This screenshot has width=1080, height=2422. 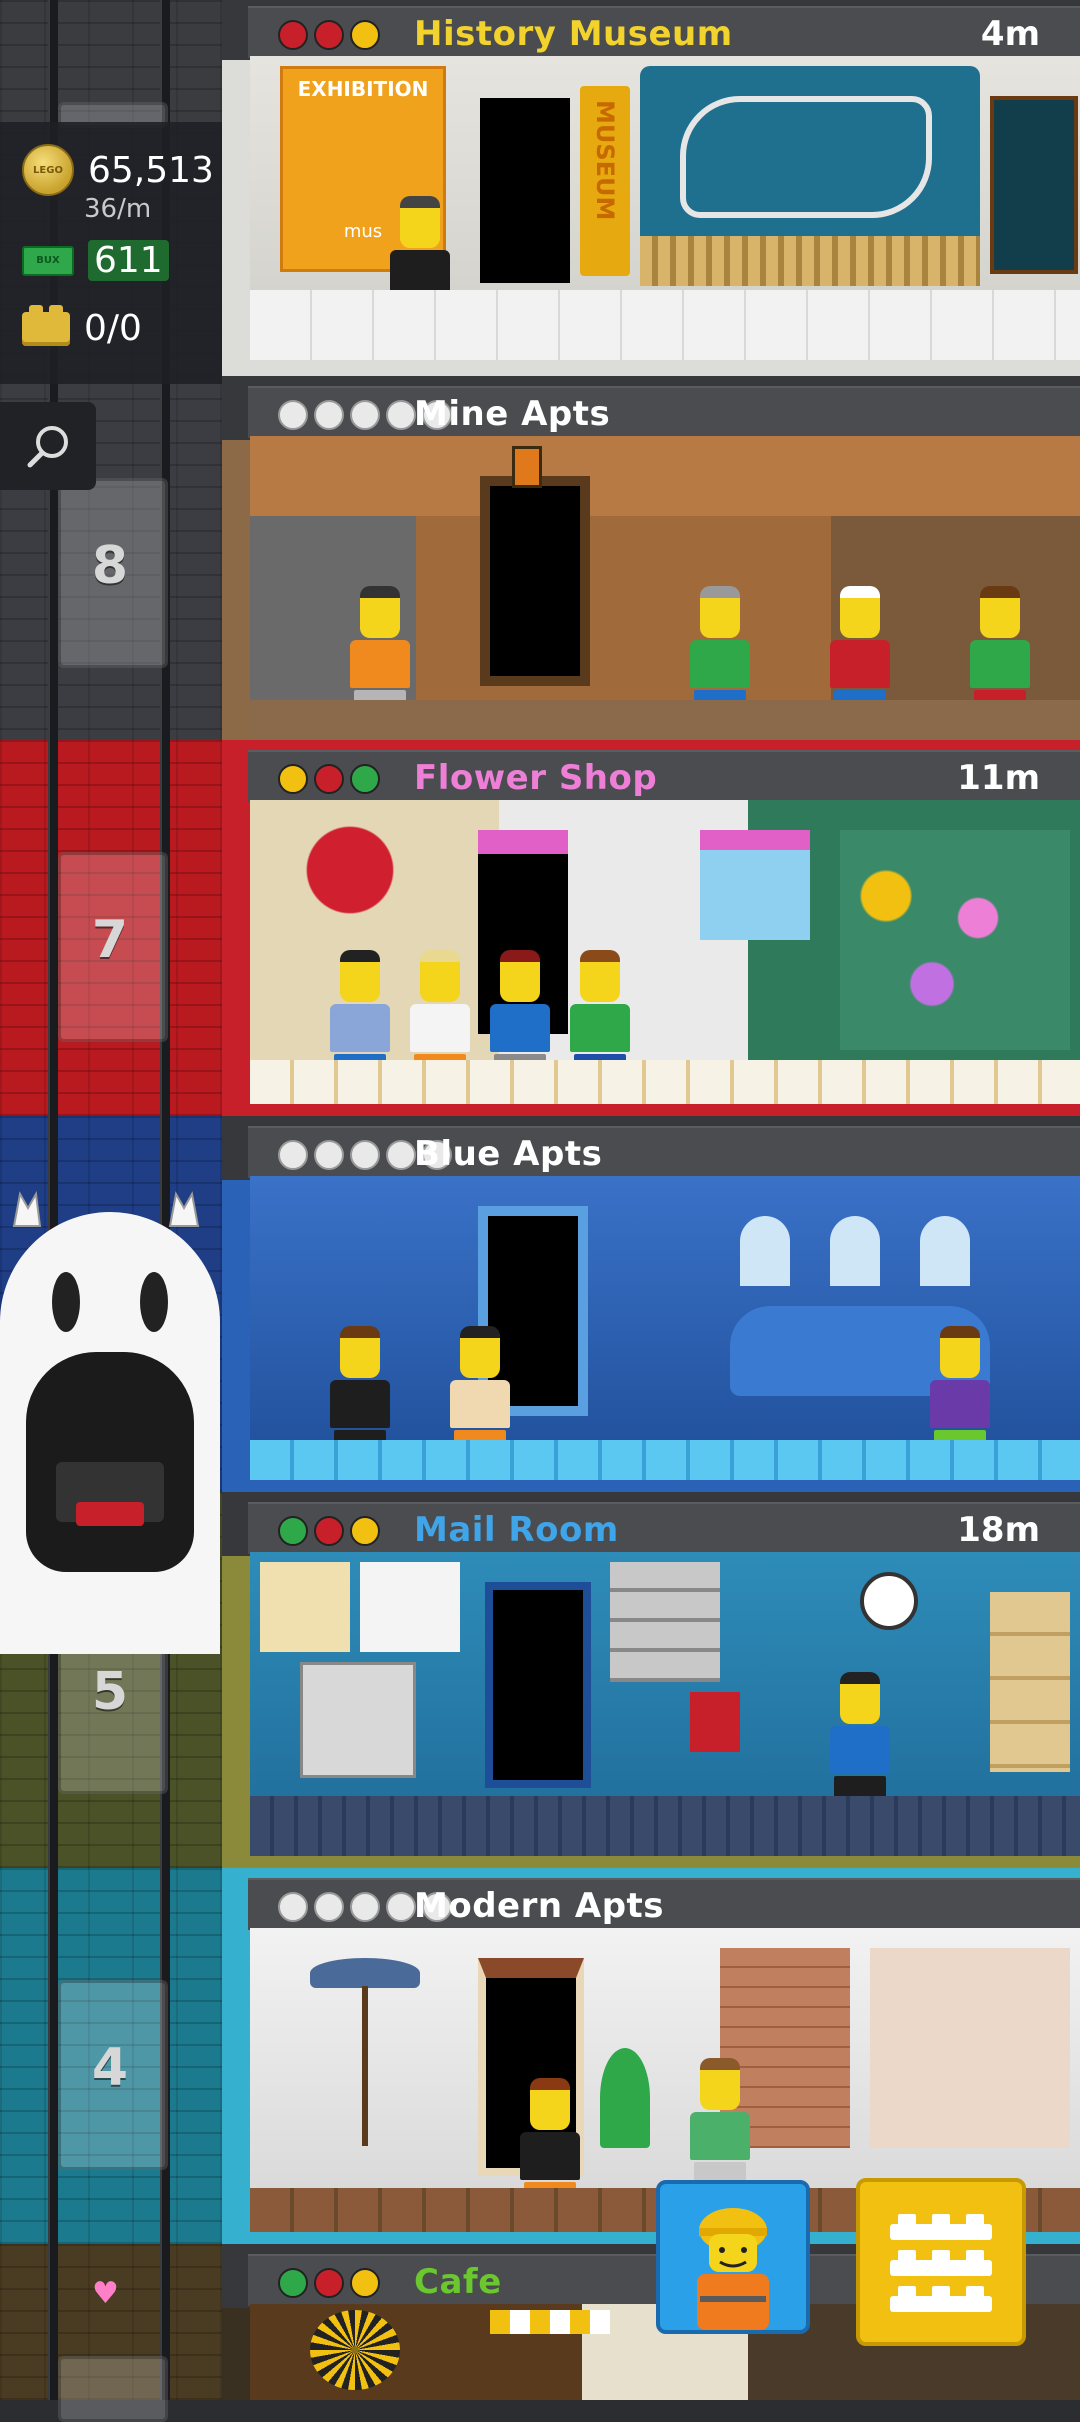 I want to click on floor-mine-apts: Mine Apts, so click(x=651, y=558).